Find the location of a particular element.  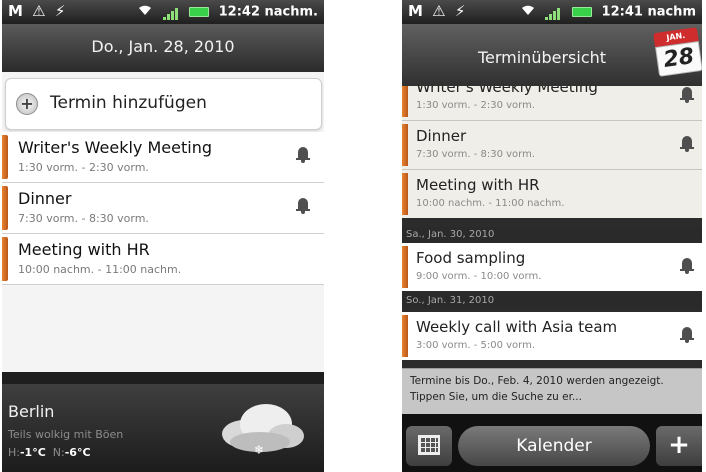

calendar-icon: JAN. 28 is located at coordinates (677, 52).